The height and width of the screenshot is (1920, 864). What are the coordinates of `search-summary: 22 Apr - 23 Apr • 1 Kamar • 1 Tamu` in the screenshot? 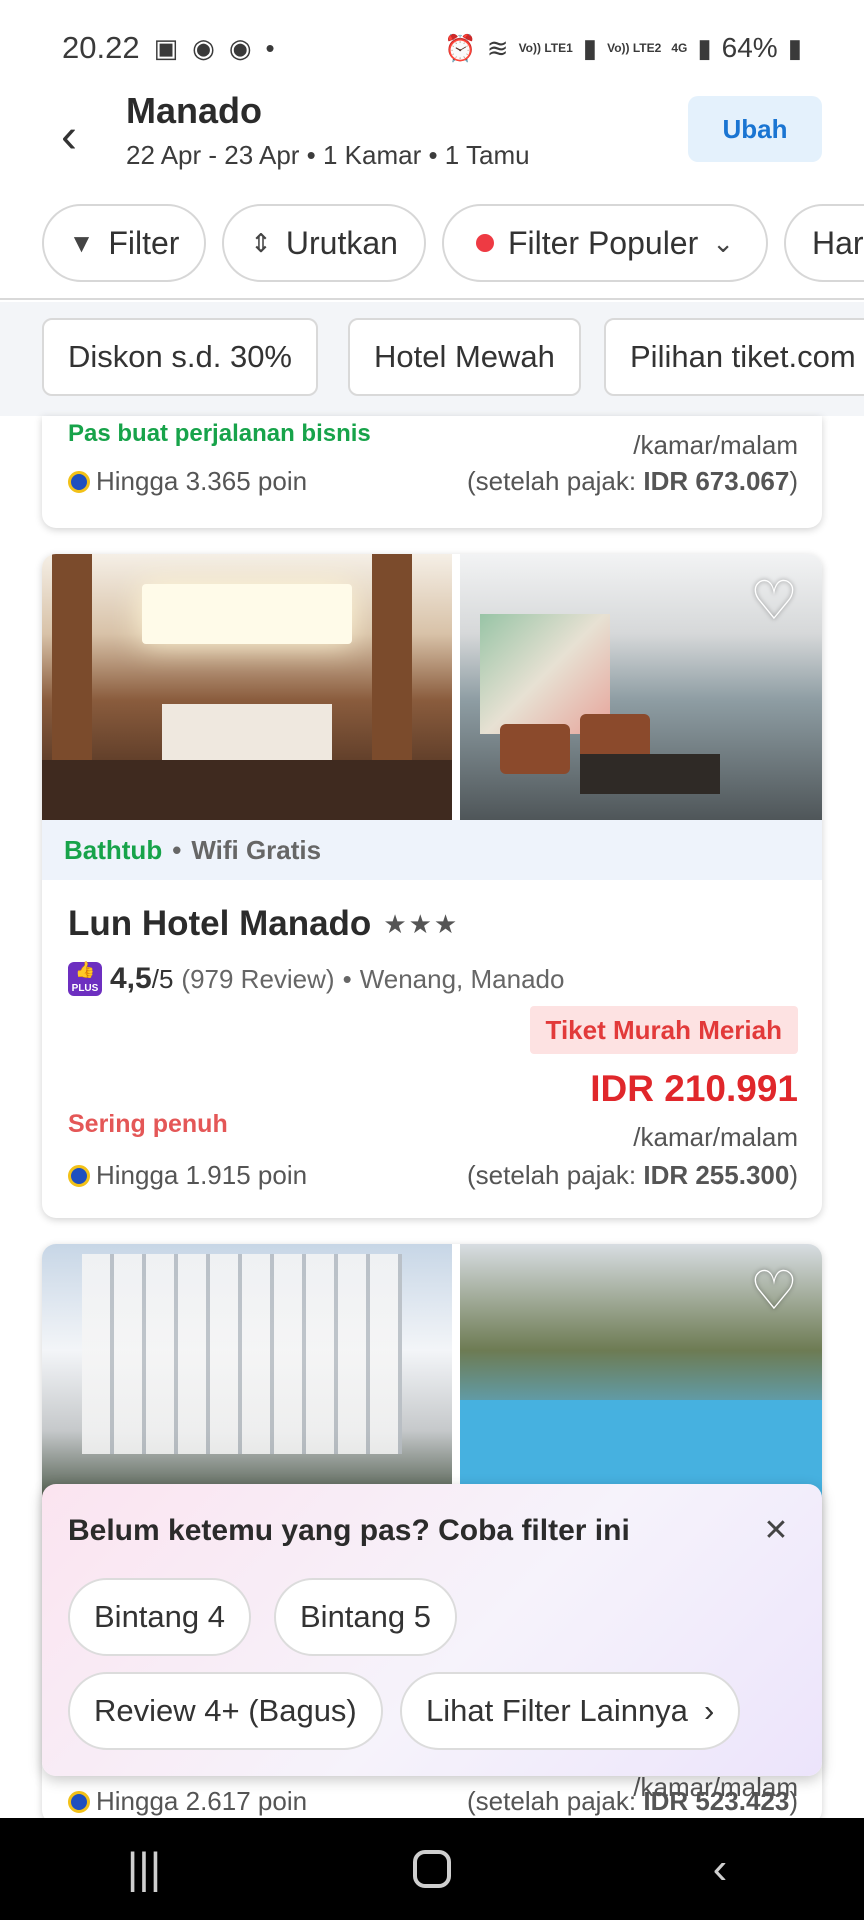 It's located at (328, 155).